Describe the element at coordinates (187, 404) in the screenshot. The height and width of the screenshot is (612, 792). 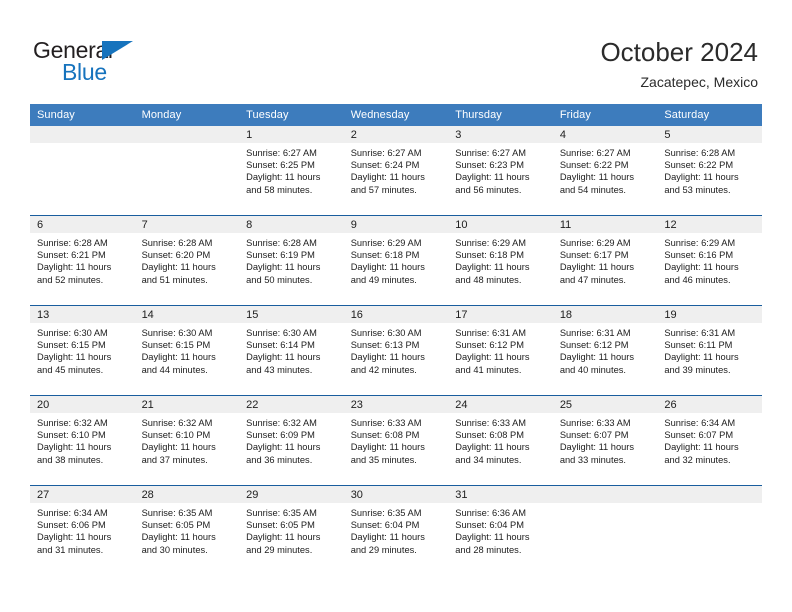
I see `day-number-21: 21` at that location.